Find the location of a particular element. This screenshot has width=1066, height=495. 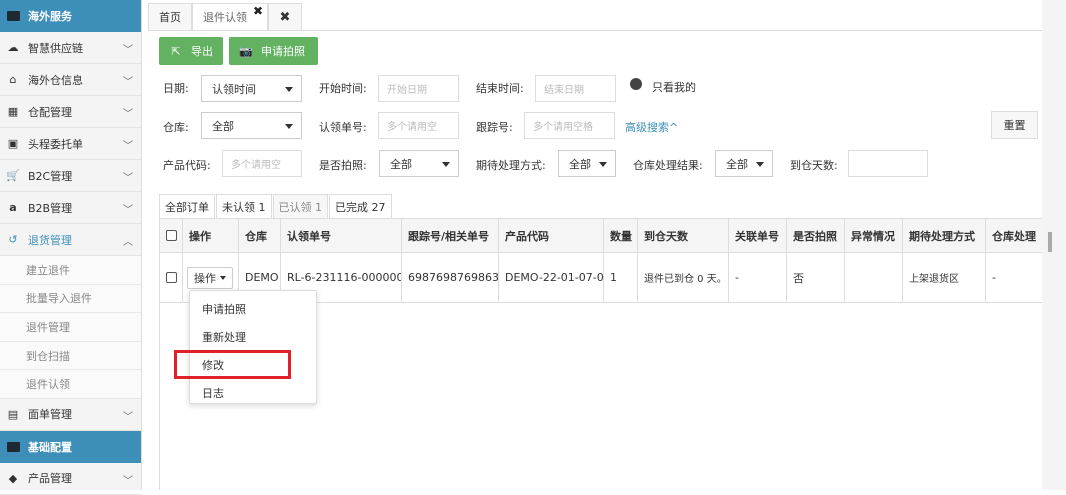

tab-label: 退件认领 is located at coordinates (225, 17).